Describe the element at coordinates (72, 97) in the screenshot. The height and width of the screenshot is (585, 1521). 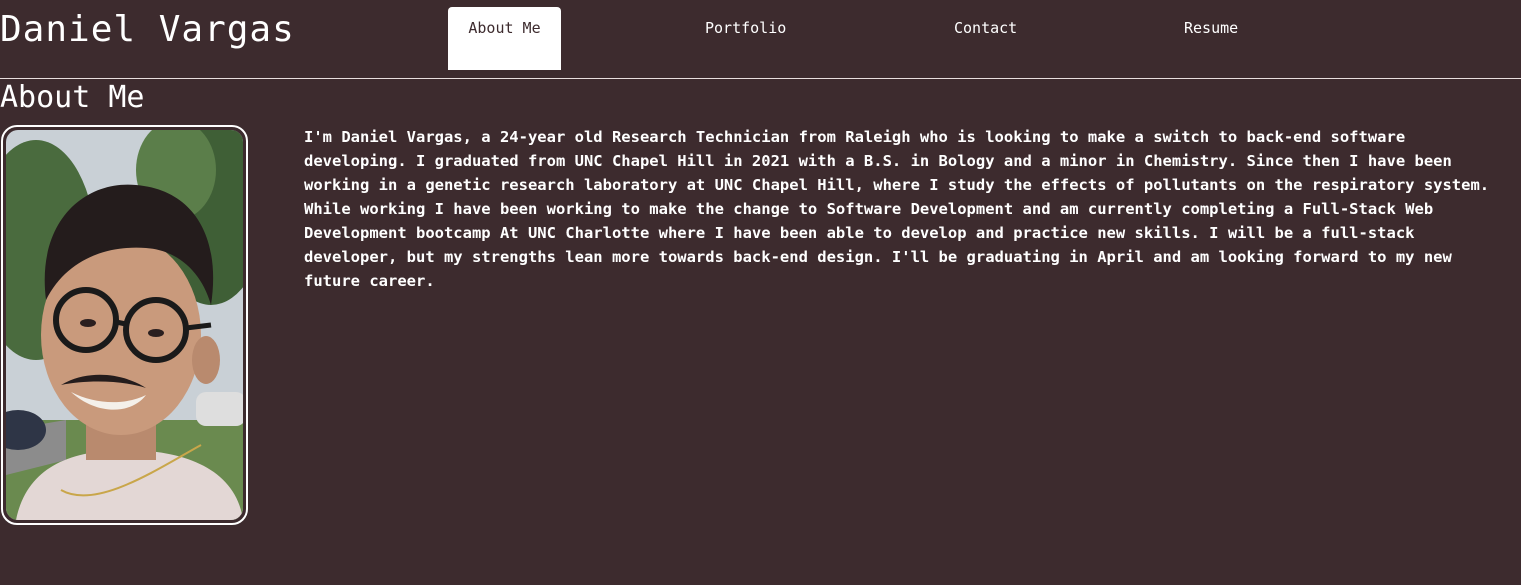
I see `section-title: About Me` at that location.